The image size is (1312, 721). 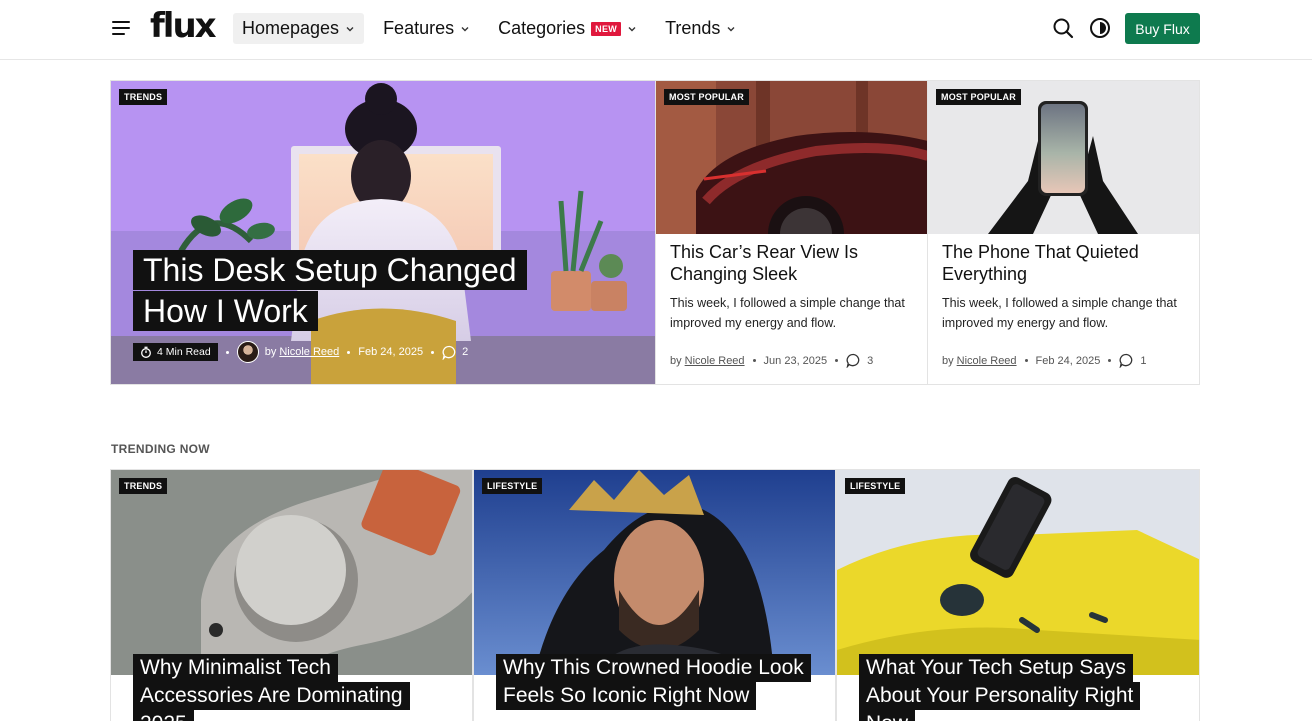 I want to click on search-icon, so click(x=1063, y=28).